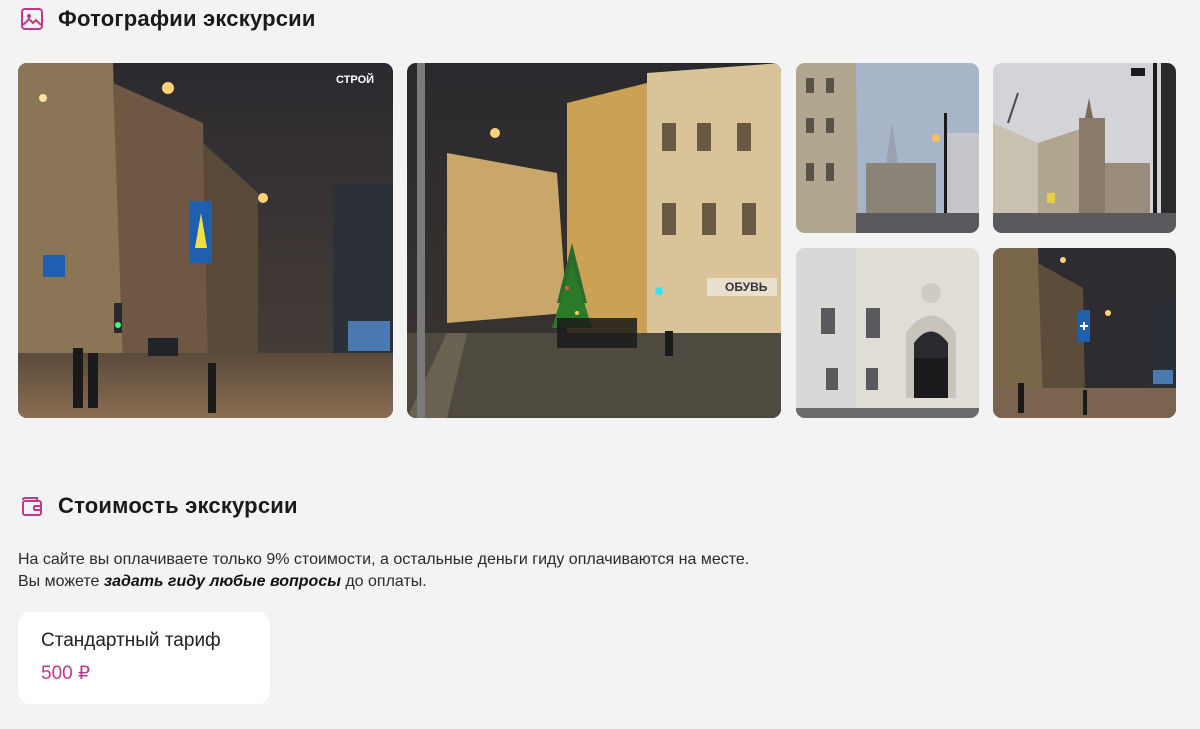 This screenshot has width=1200, height=729. What do you see at coordinates (187, 18) in the screenshot?
I see `photos-title-text: Фотографии экскурсии` at bounding box center [187, 18].